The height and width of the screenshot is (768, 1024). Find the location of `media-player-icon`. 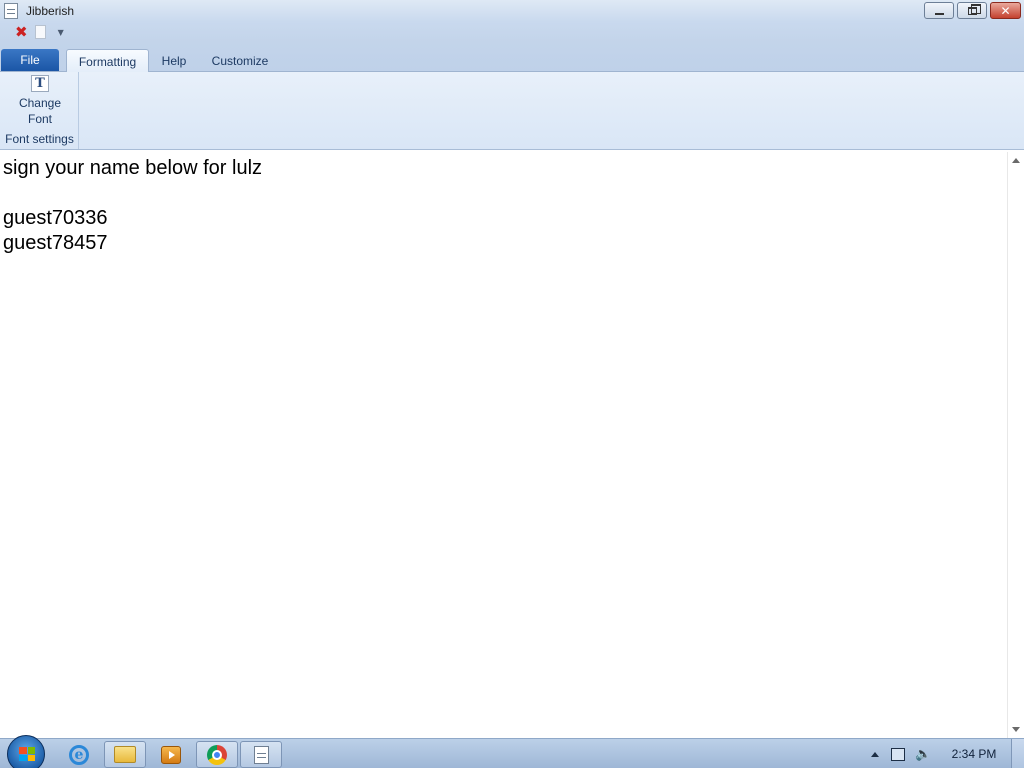

media-player-icon is located at coordinates (171, 754).